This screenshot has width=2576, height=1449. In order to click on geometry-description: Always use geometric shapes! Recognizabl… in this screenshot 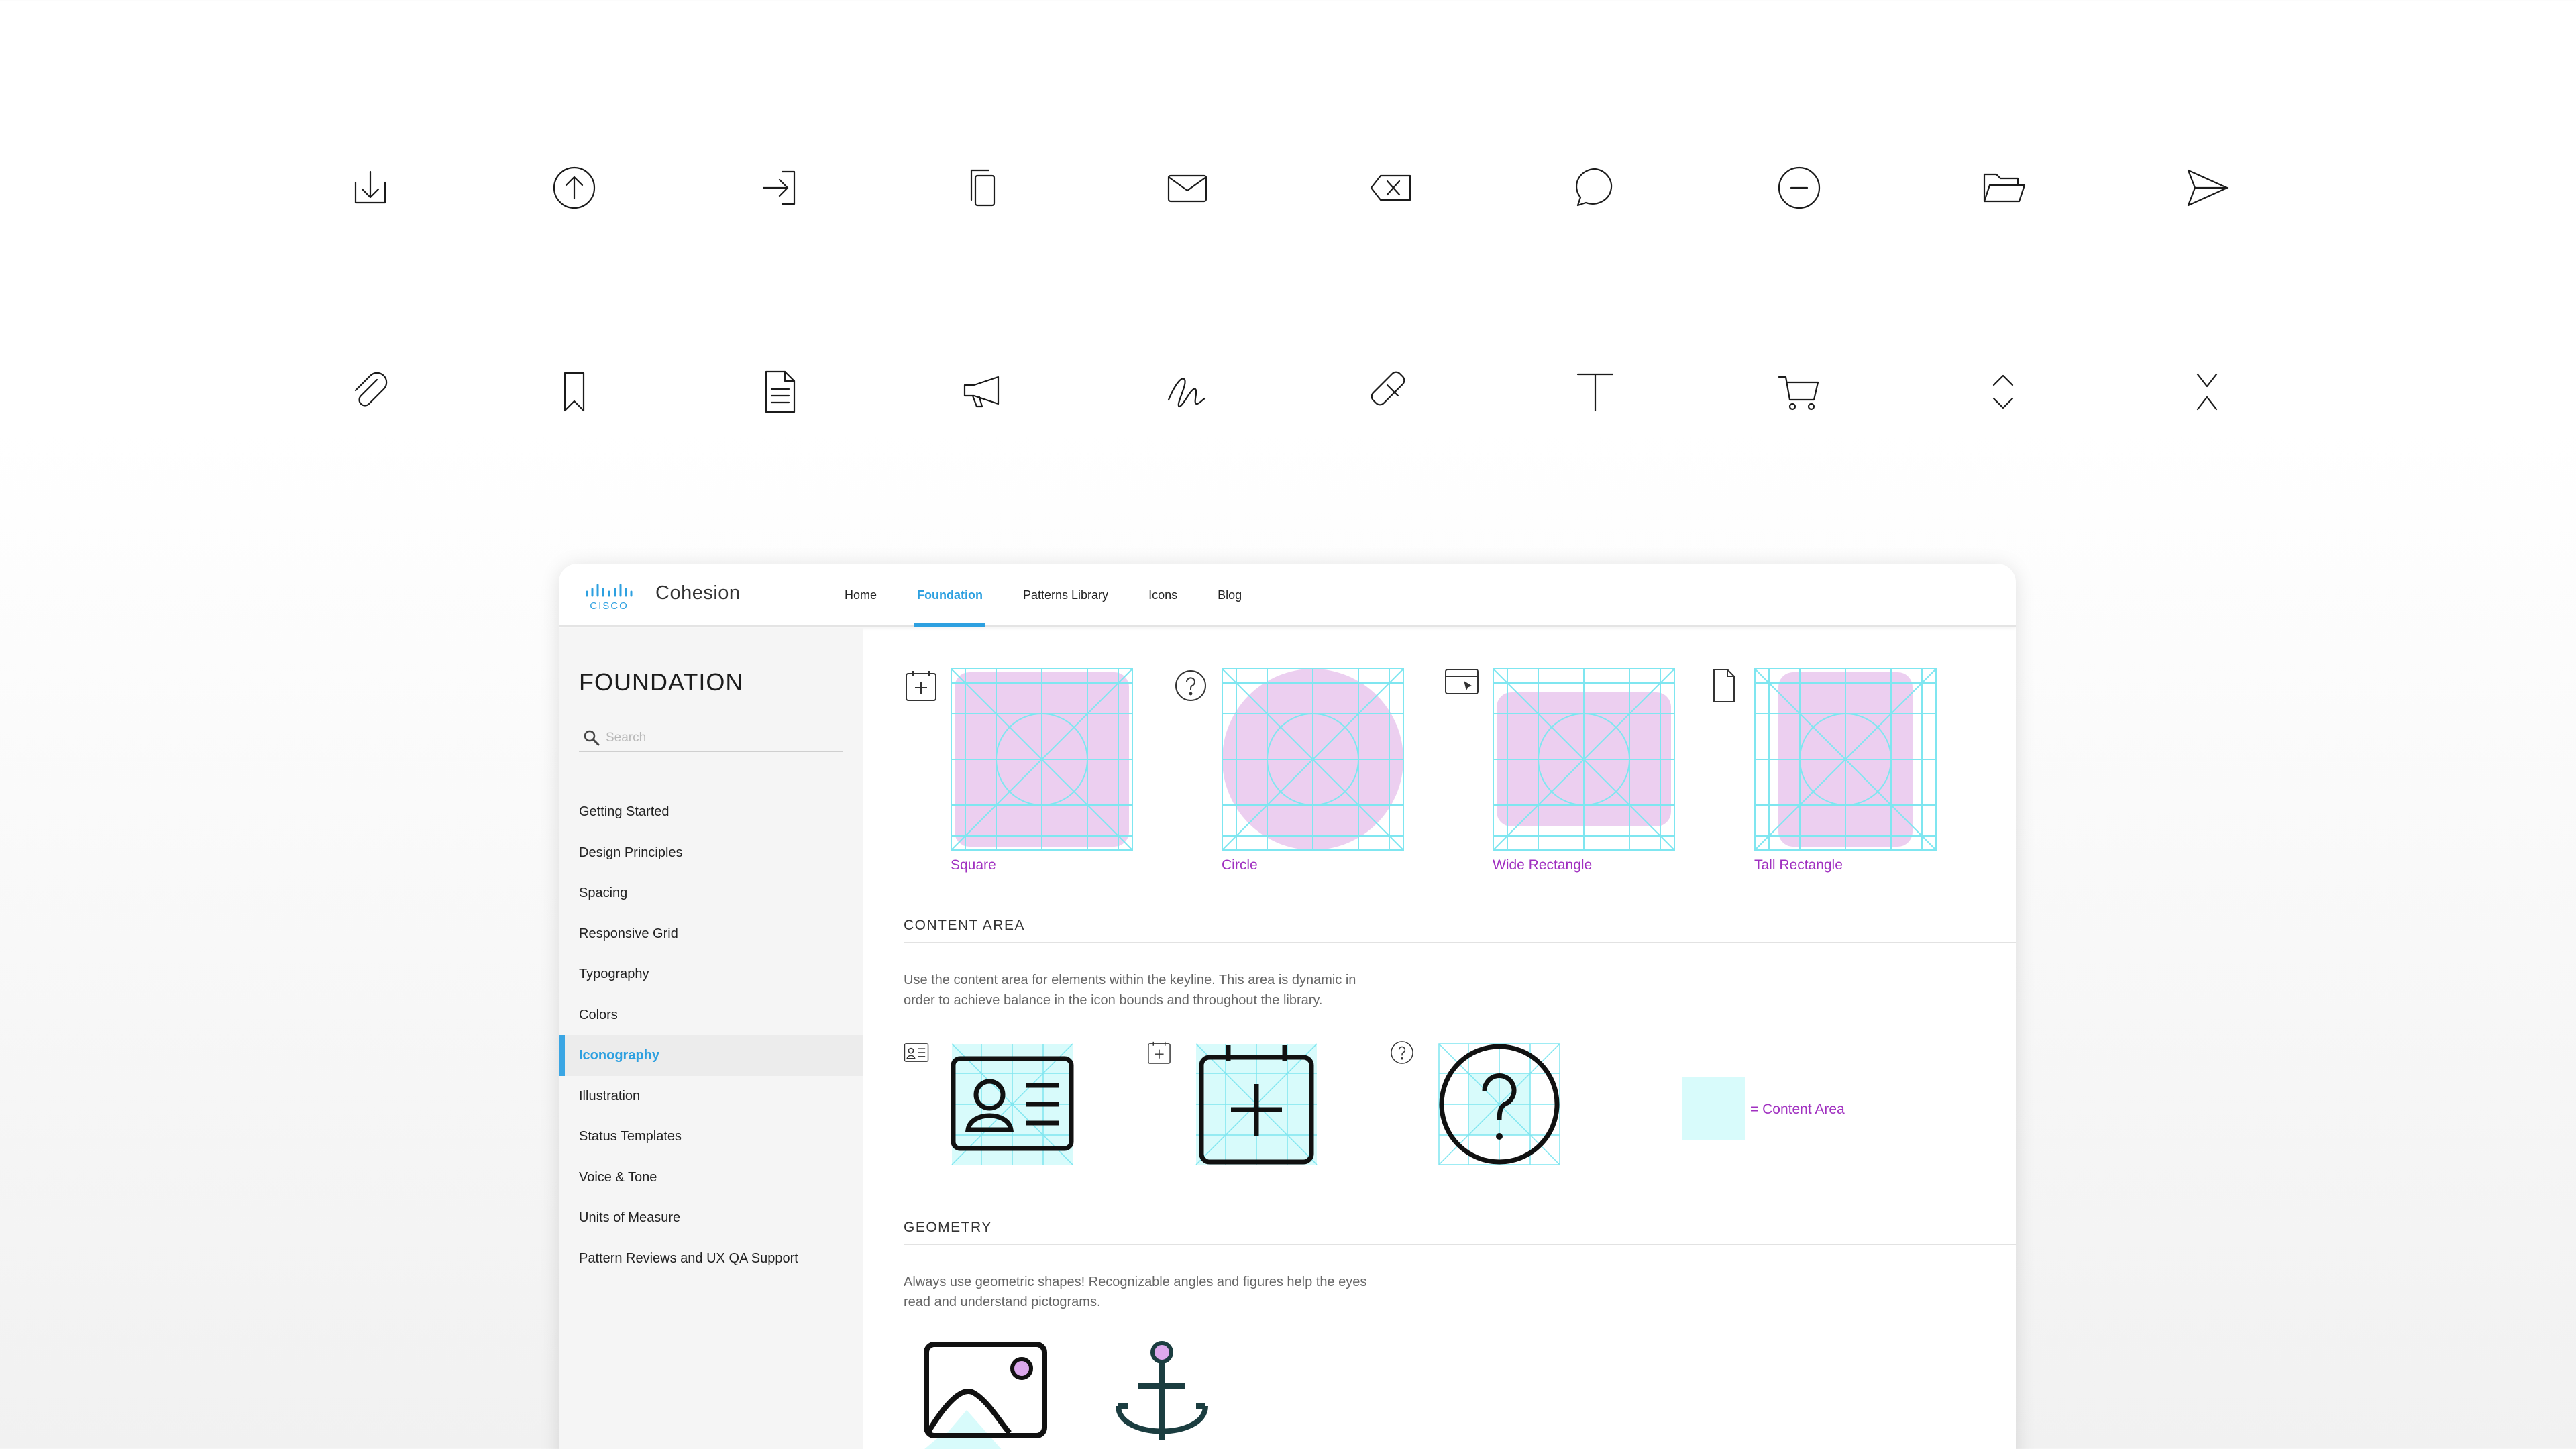, I will do `click(1135, 1292)`.